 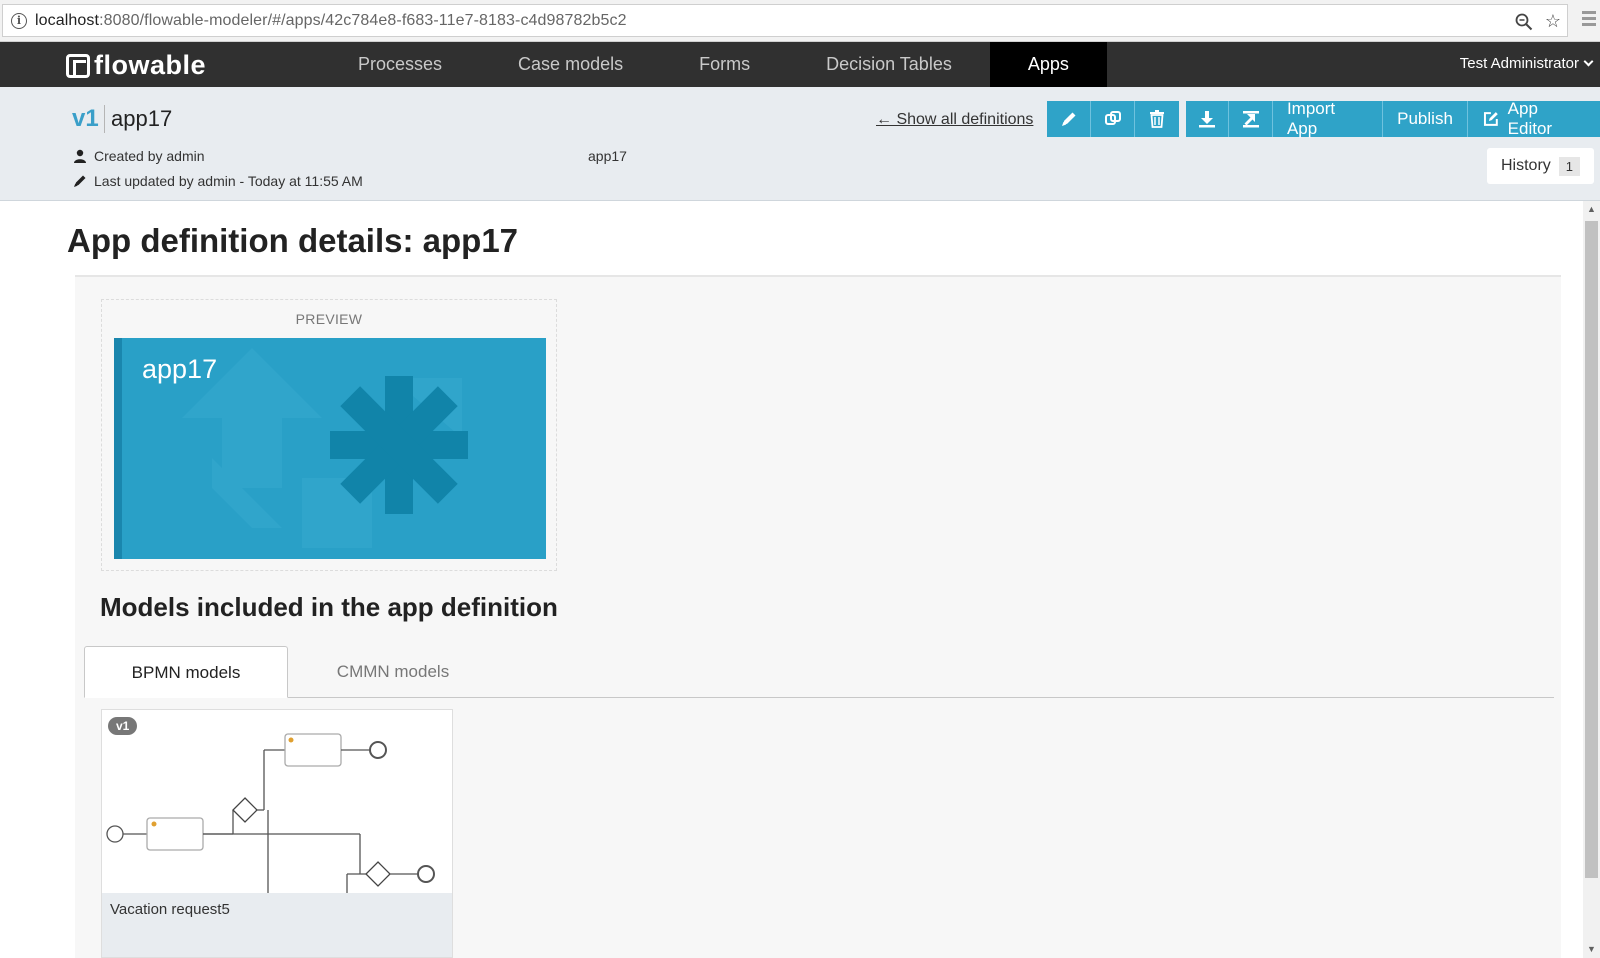 I want to click on duplicate-icon, so click(x=1112, y=118).